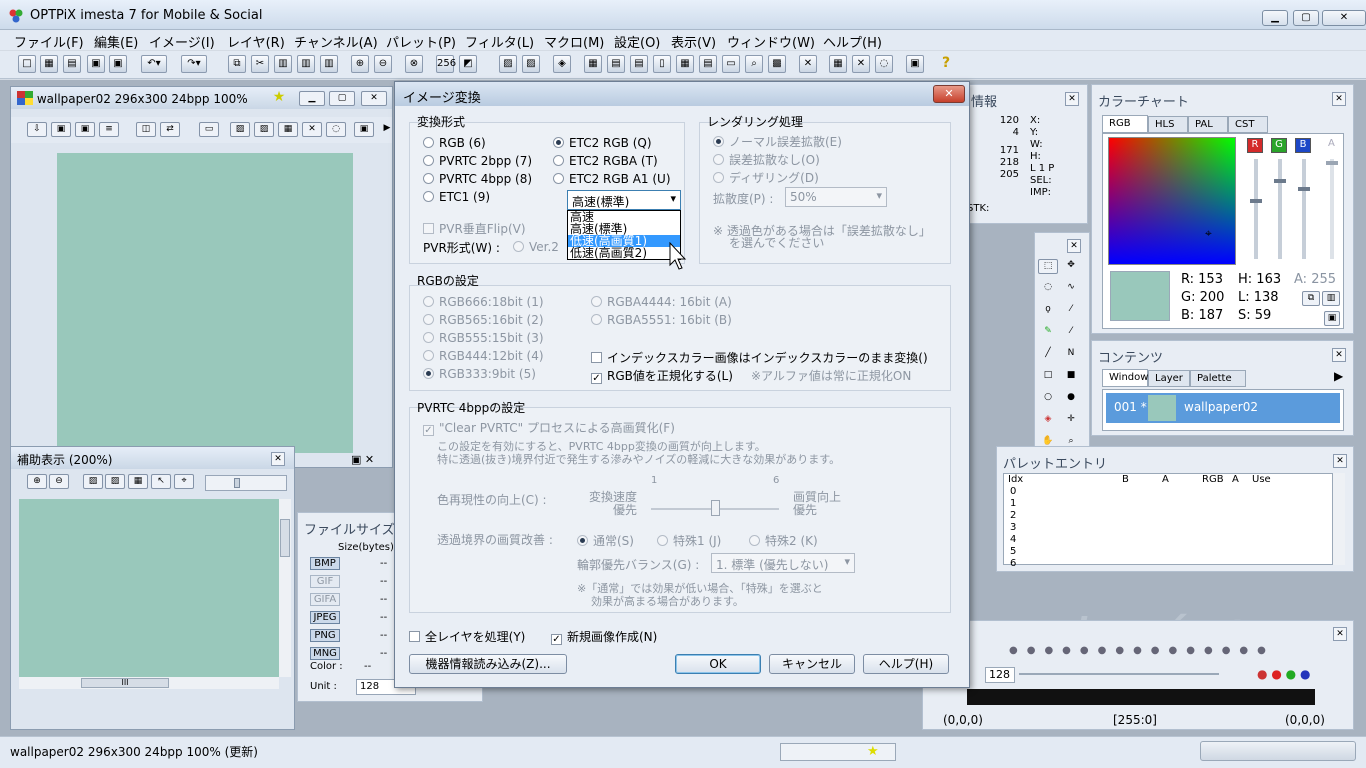  Describe the element at coordinates (1071, 376) in the screenshot. I see `filled-rect-icon: ■` at that location.